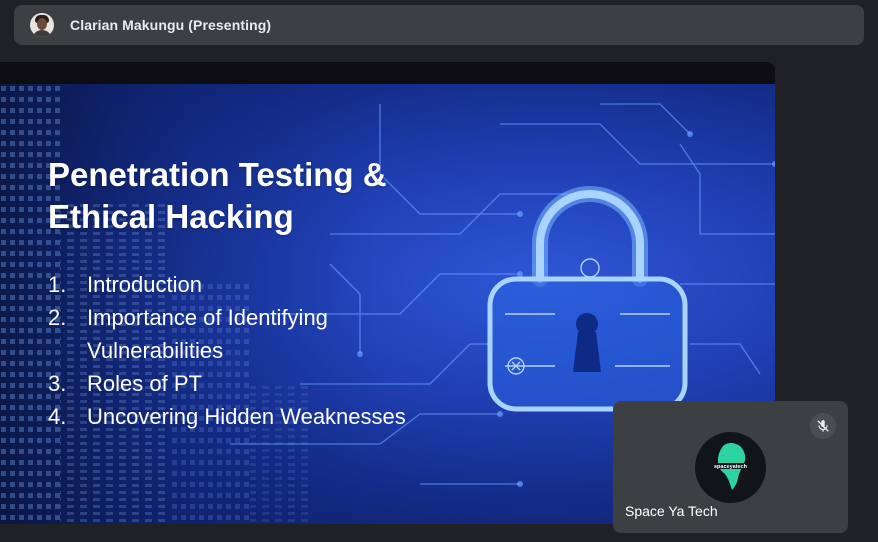 This screenshot has height=542, width=878. What do you see at coordinates (144, 383) in the screenshot?
I see `list-item-text: Roles of PT` at bounding box center [144, 383].